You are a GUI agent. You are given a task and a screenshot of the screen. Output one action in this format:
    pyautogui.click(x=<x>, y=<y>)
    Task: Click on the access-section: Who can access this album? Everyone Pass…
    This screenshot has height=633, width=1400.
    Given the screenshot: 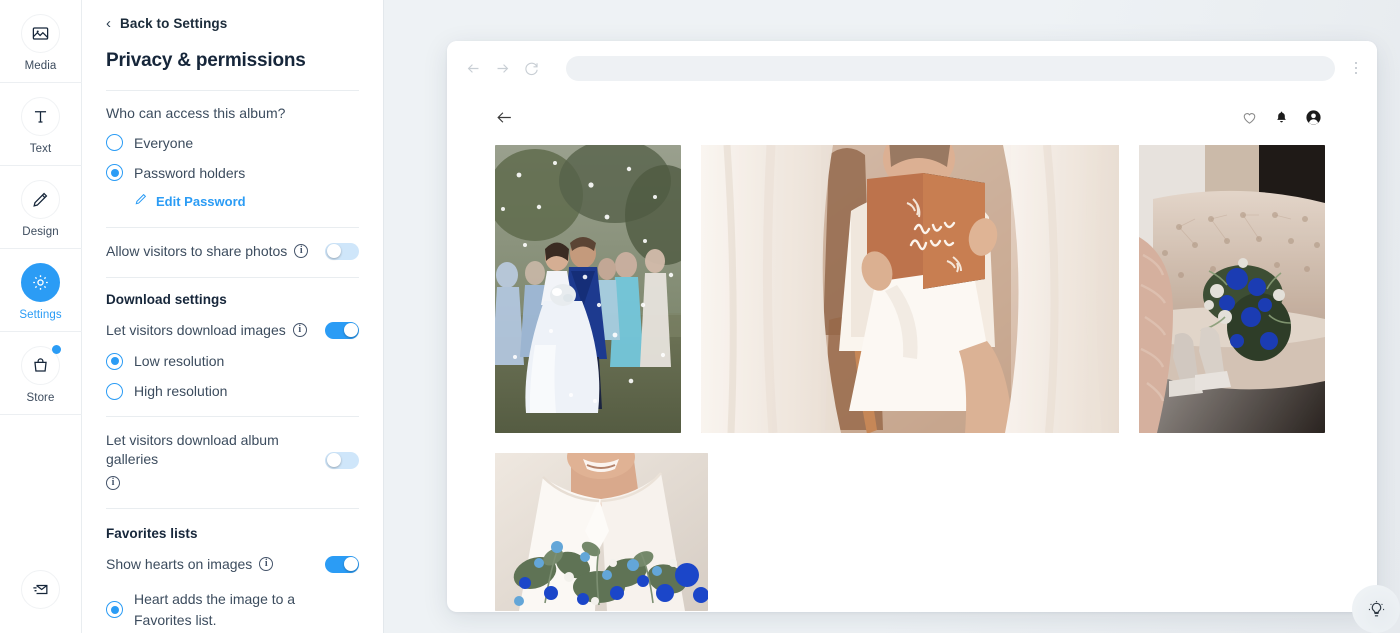 What is the action you would take?
    pyautogui.click(x=232, y=184)
    